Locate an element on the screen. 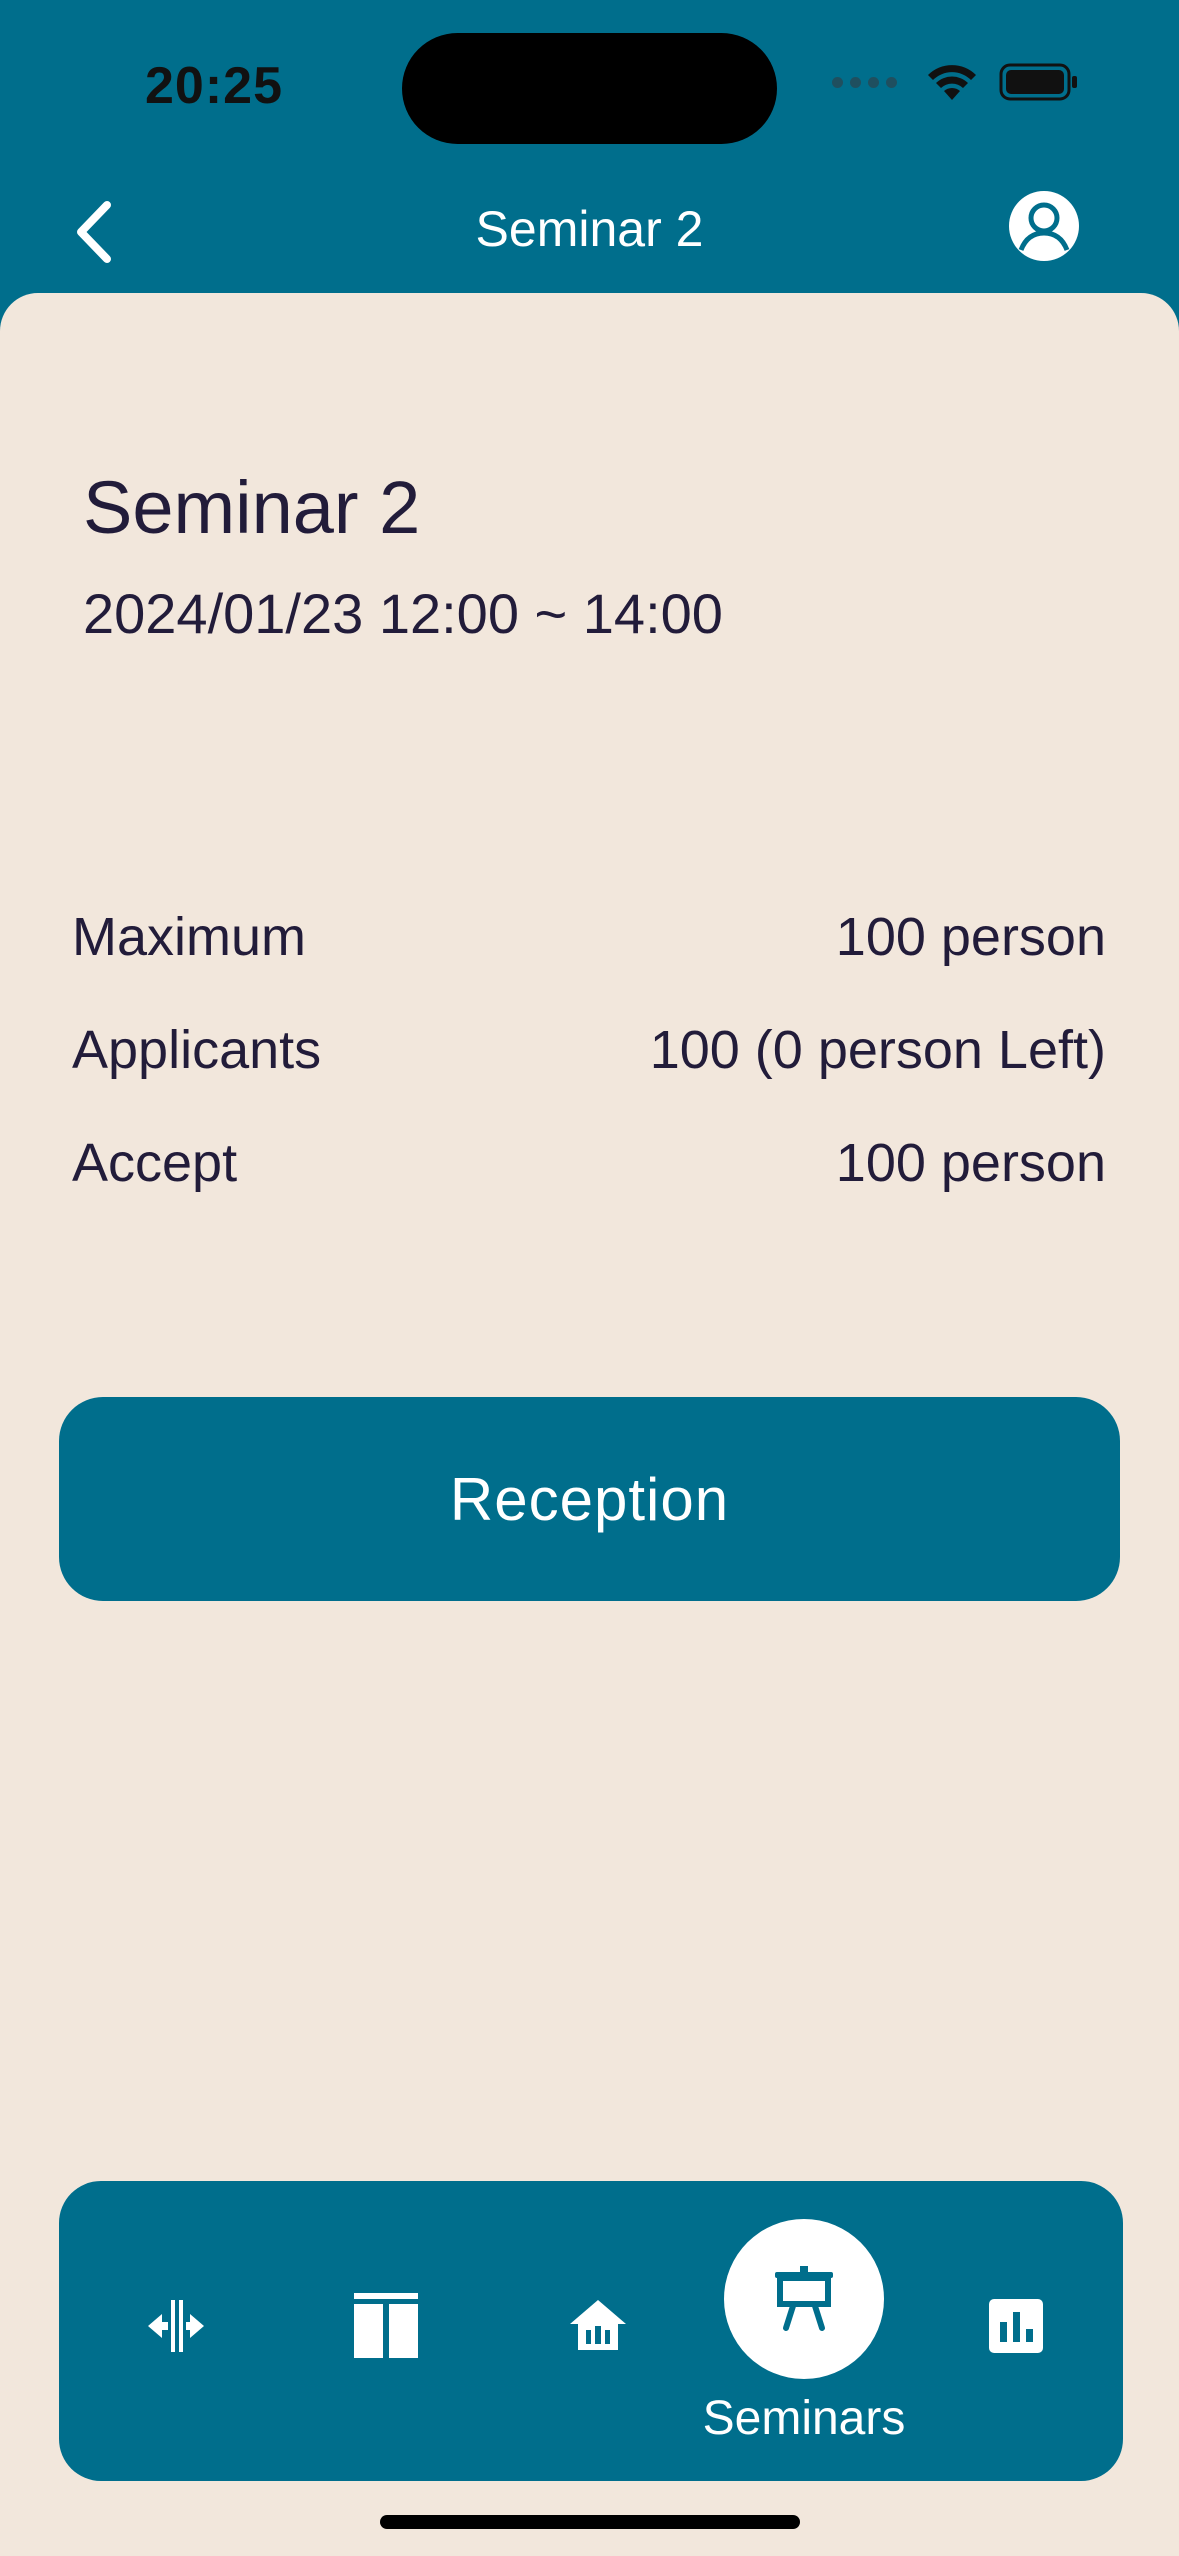 The width and height of the screenshot is (1179, 2556). detail-row-maximum: Maximum 100 person is located at coordinates (589, 937).